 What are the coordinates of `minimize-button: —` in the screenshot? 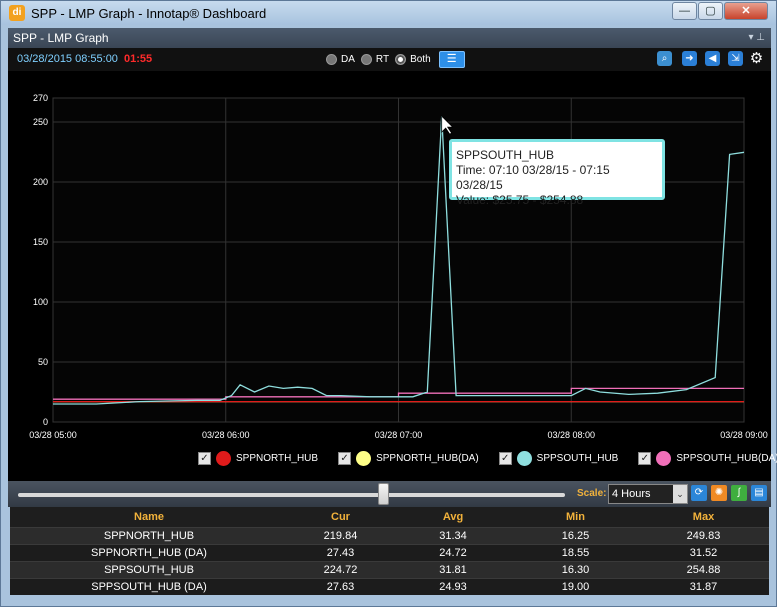 It's located at (684, 11).